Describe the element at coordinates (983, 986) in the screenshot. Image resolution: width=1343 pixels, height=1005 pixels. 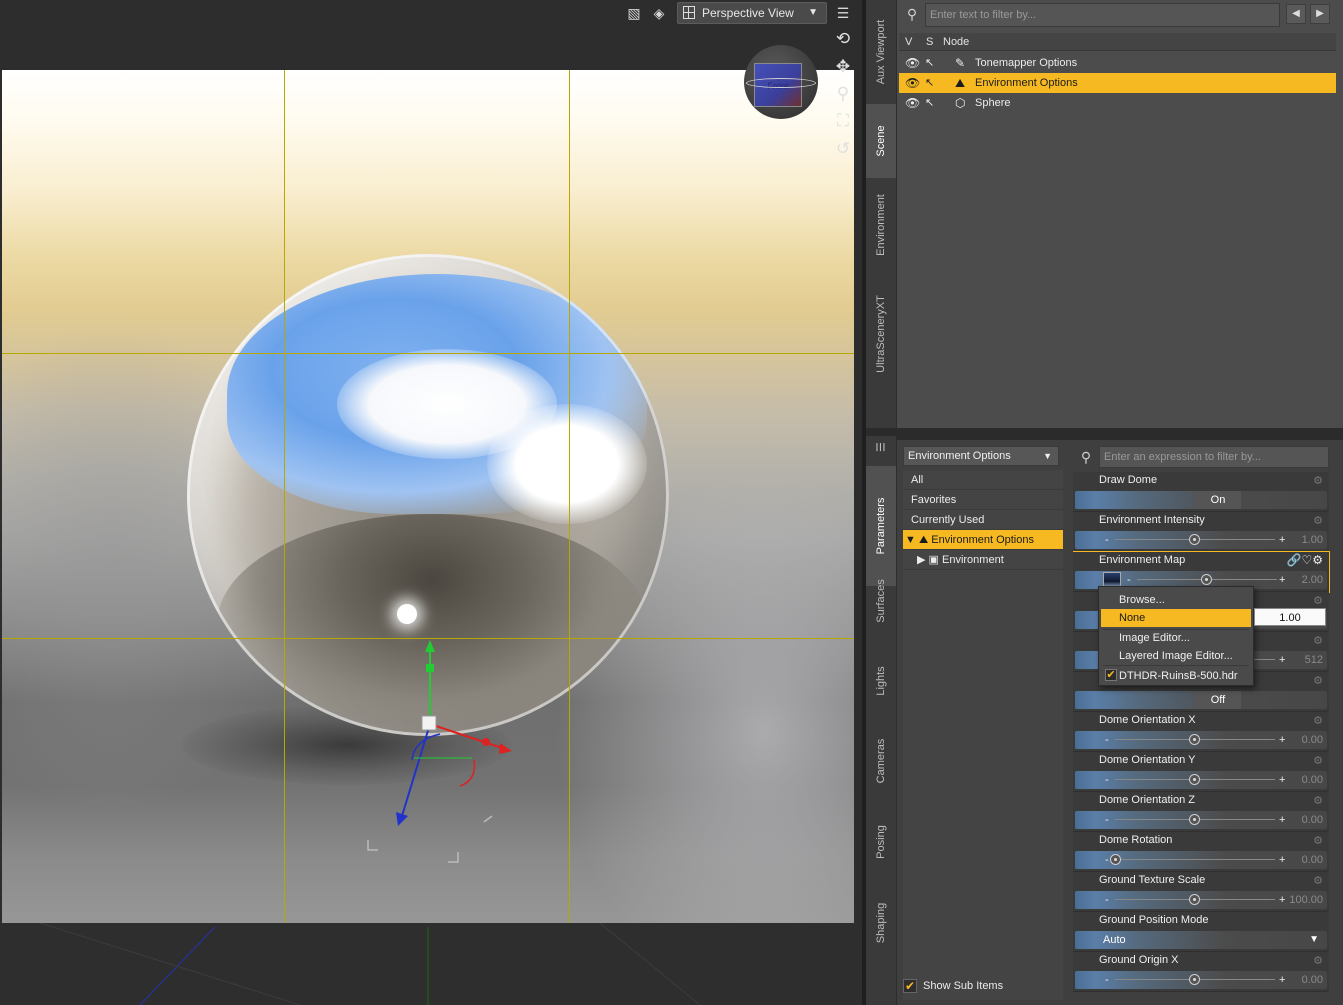
I see `show-sub-items-checkbox: ✔ Show Sub Items` at that location.